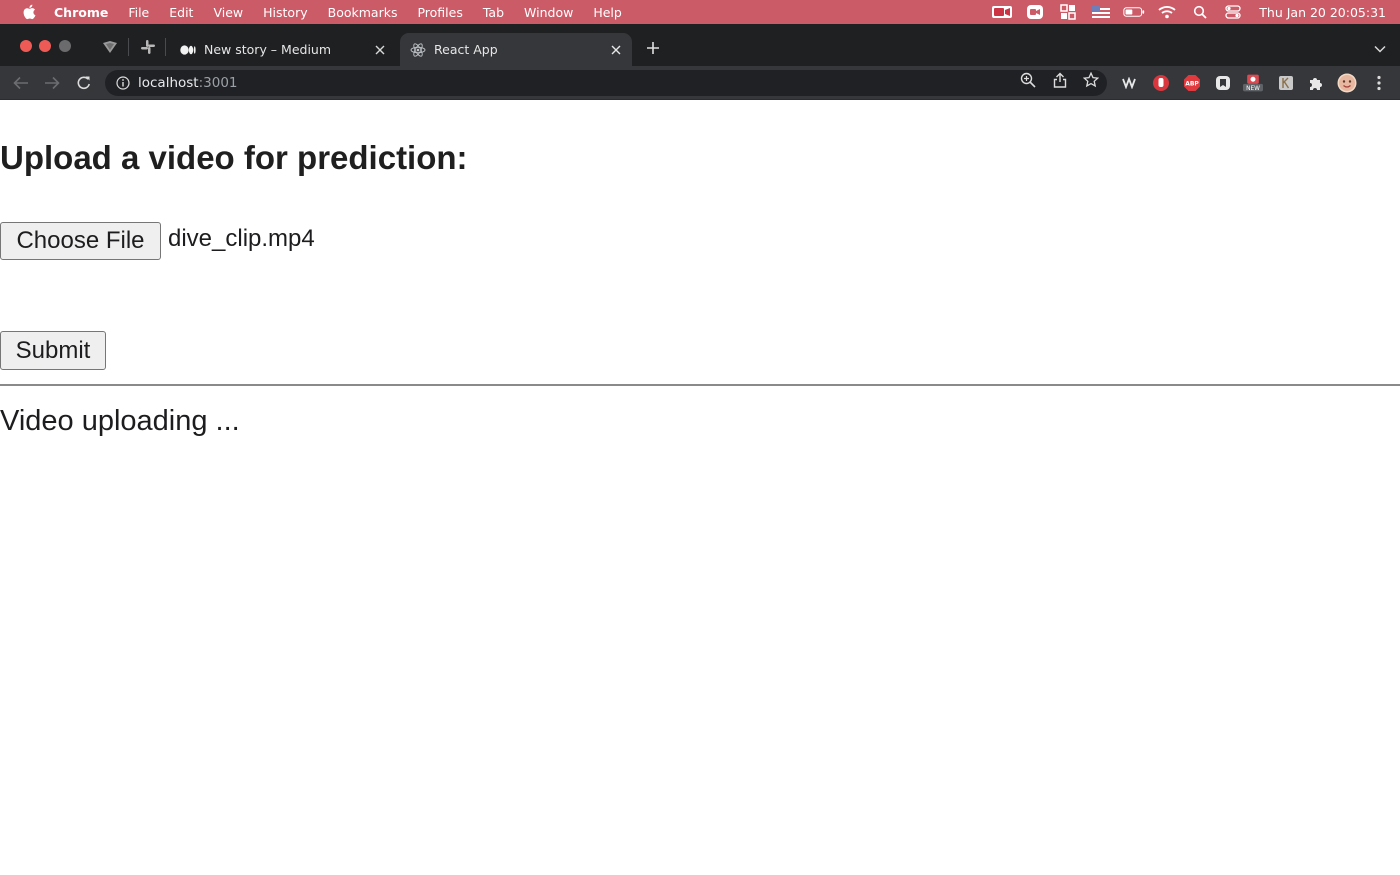 This screenshot has height=875, width=1400. What do you see at coordinates (1161, 83) in the screenshot?
I see `stop-hand-icon` at bounding box center [1161, 83].